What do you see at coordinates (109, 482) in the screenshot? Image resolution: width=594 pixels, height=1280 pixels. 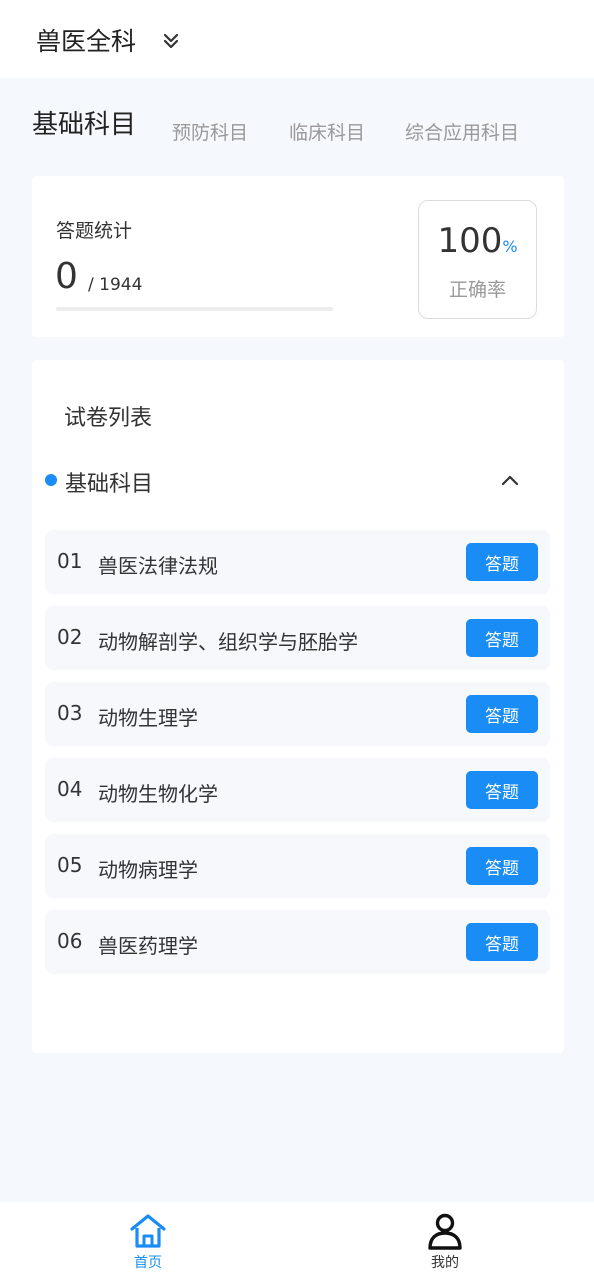 I see `group-title: 基础科目` at bounding box center [109, 482].